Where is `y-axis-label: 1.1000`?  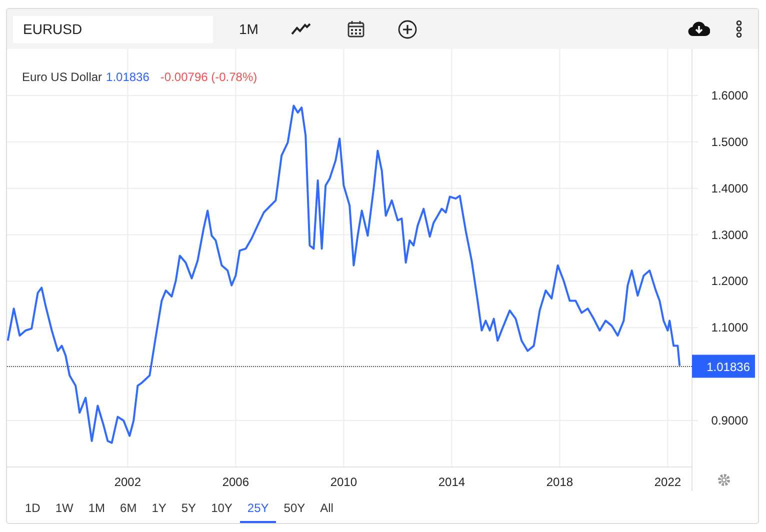
y-axis-label: 1.1000 is located at coordinates (729, 327).